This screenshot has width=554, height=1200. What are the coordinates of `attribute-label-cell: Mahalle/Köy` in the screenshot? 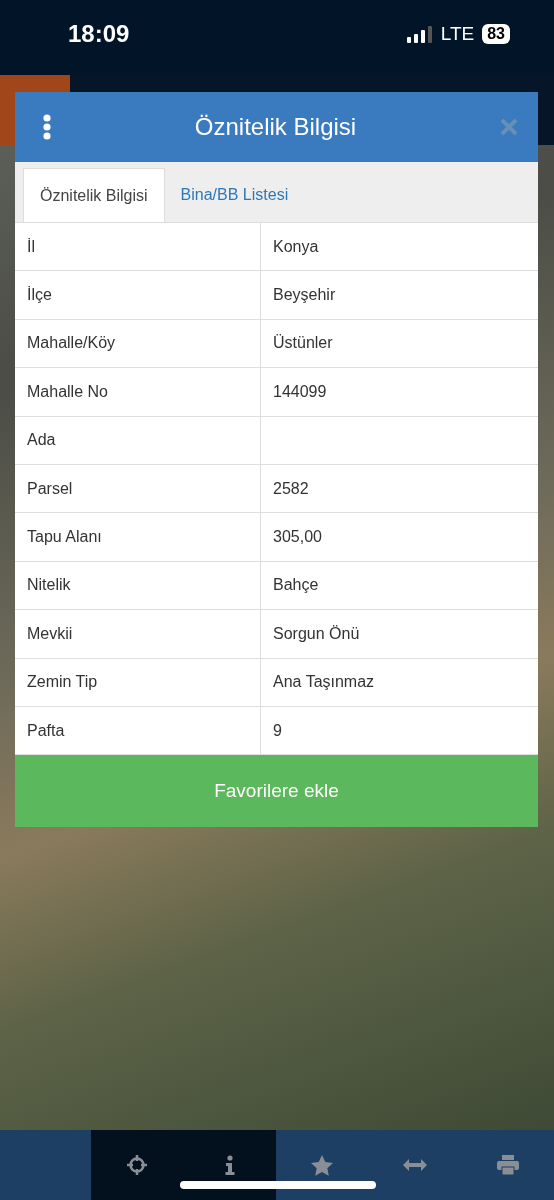 It's located at (138, 343).